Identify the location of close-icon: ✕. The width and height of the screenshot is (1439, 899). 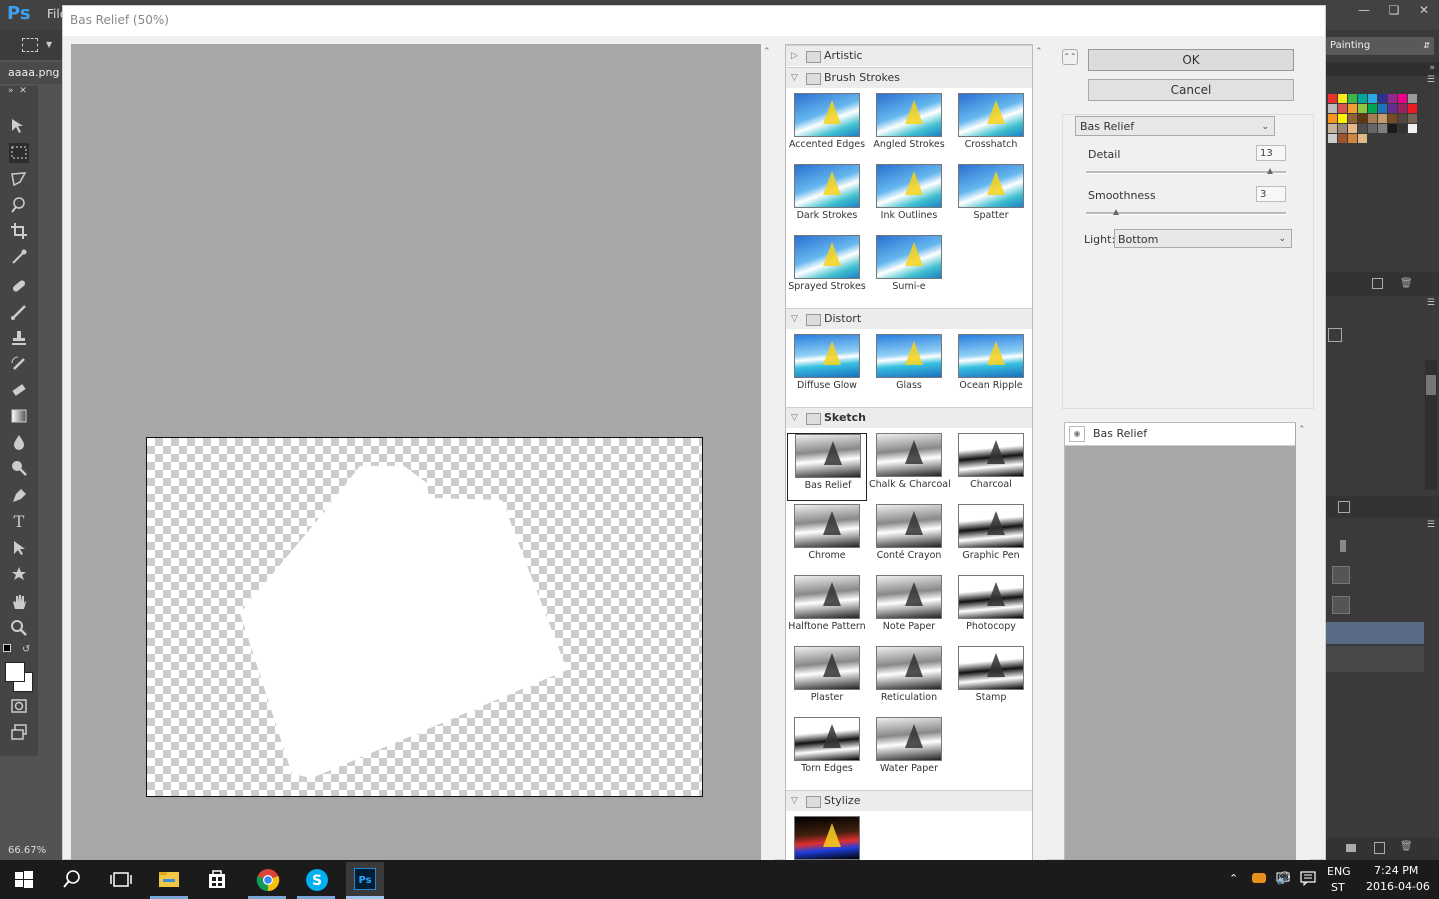
(1424, 10).